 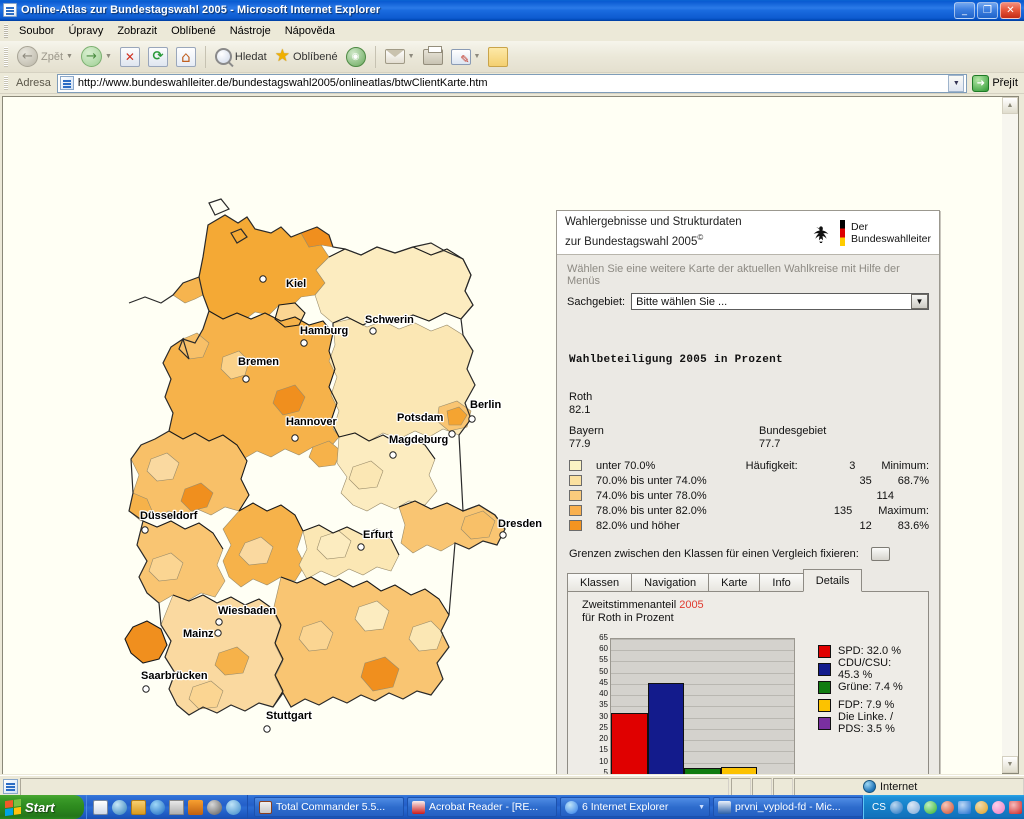 What do you see at coordinates (96, 57) in the screenshot?
I see `forward-button: → ▼` at bounding box center [96, 57].